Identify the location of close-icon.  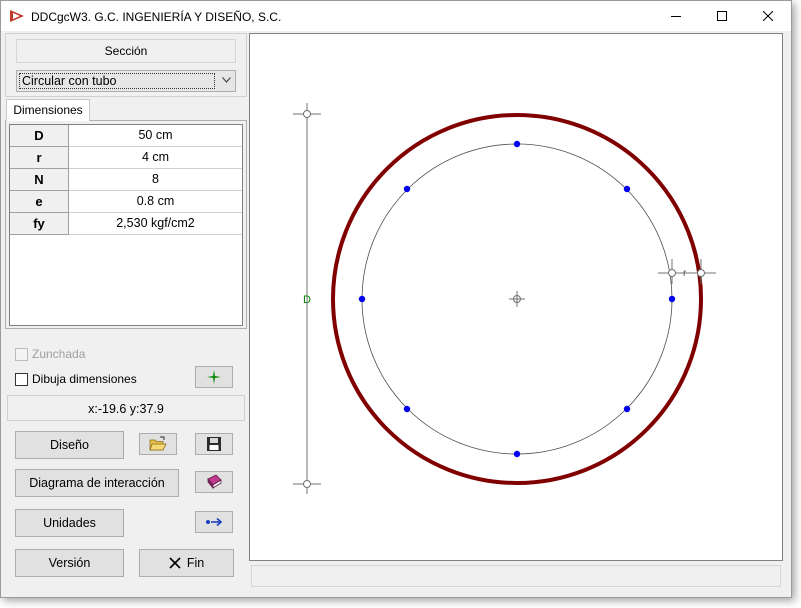
(768, 16).